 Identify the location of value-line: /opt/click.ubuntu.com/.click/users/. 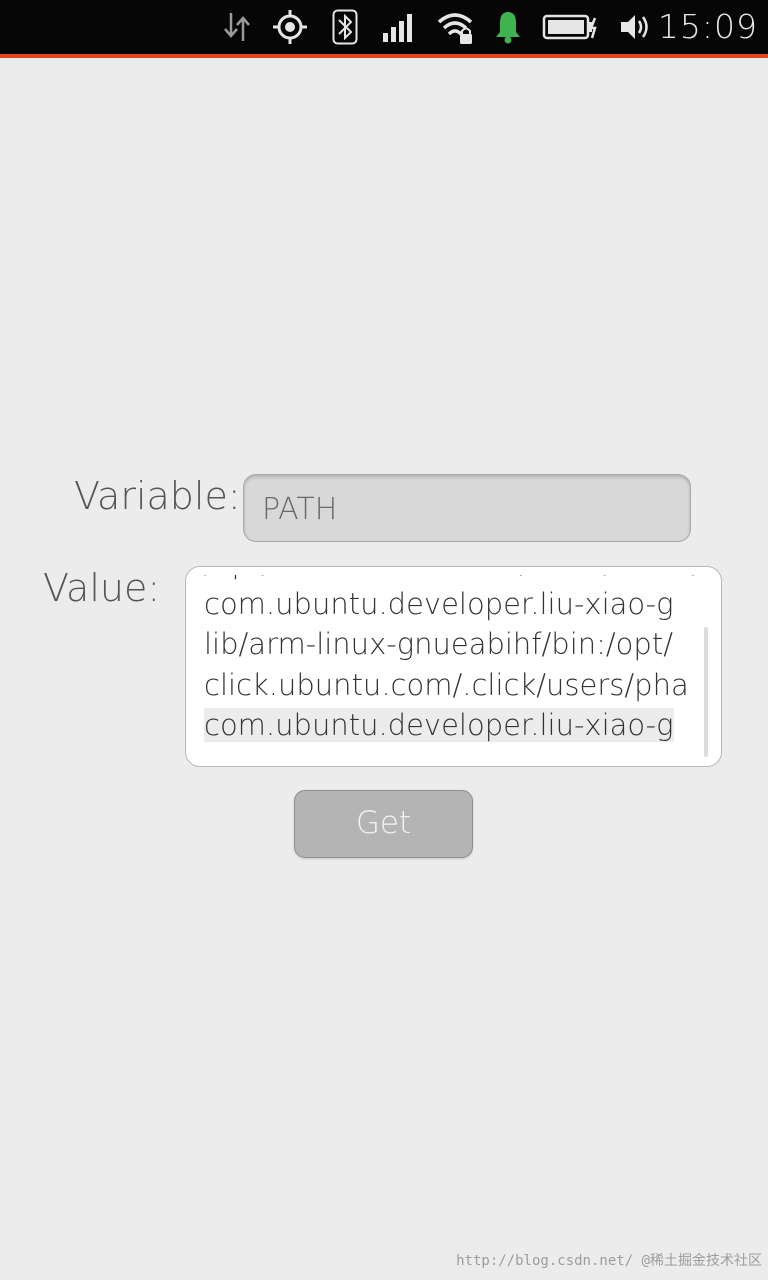
(454, 579).